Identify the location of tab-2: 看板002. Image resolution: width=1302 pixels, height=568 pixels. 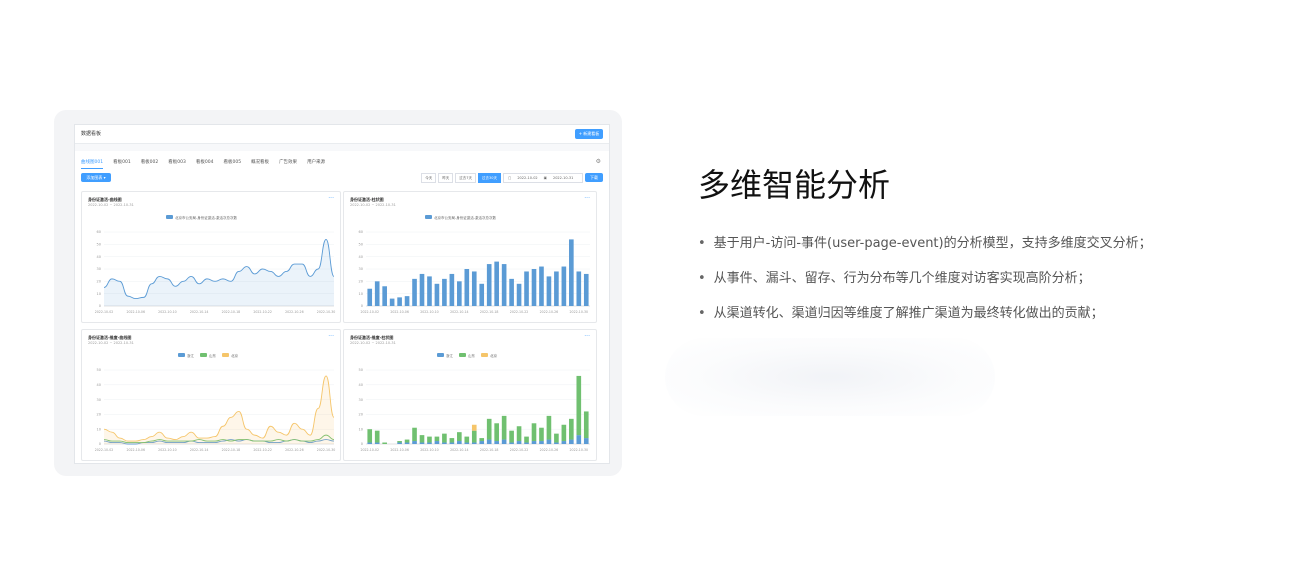
(150, 164).